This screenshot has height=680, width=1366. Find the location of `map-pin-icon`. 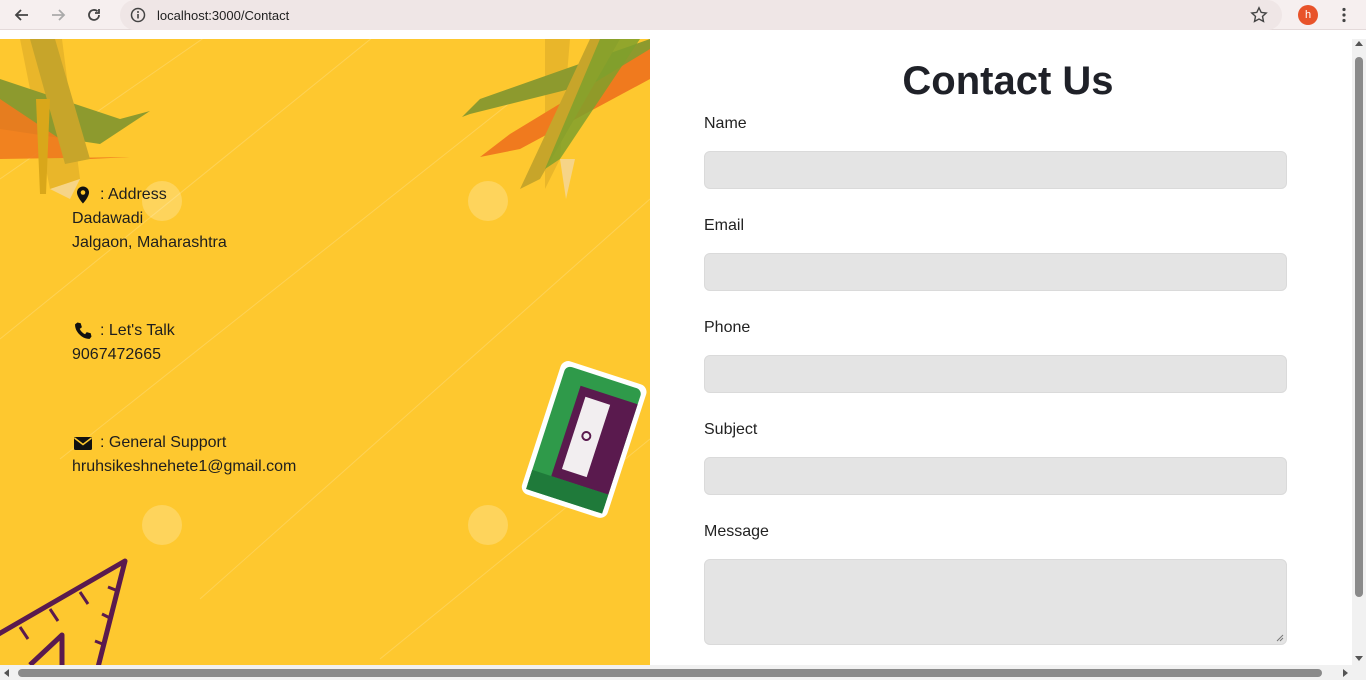

map-pin-icon is located at coordinates (83, 195).